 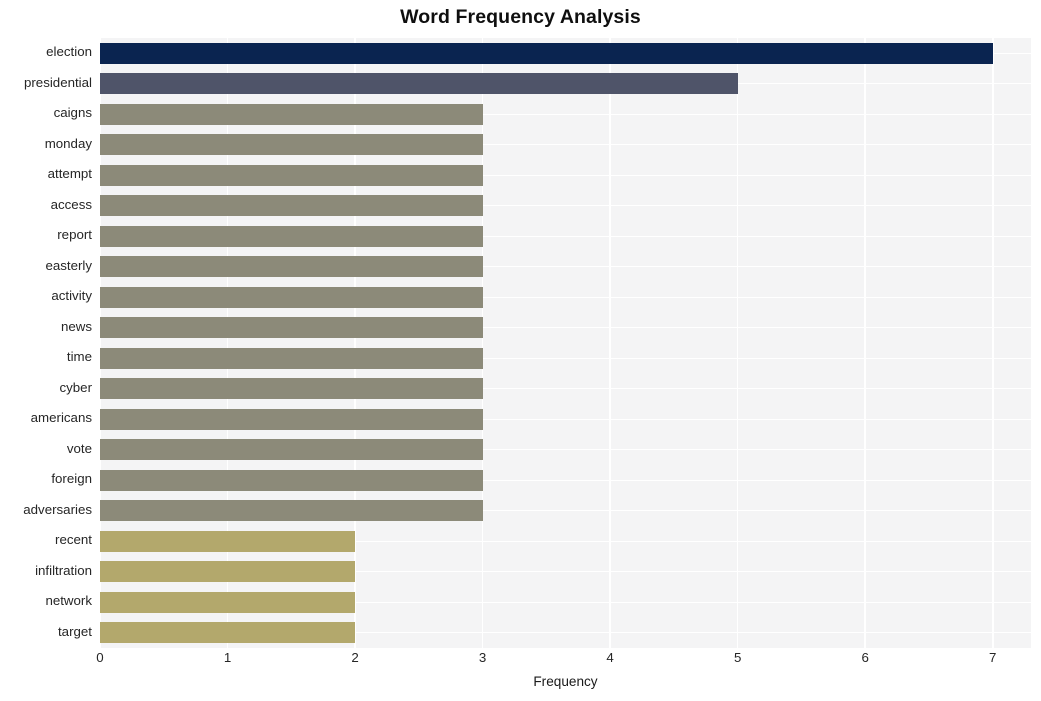 What do you see at coordinates (565, 681) in the screenshot?
I see `x-axis-label: Frequency` at bounding box center [565, 681].